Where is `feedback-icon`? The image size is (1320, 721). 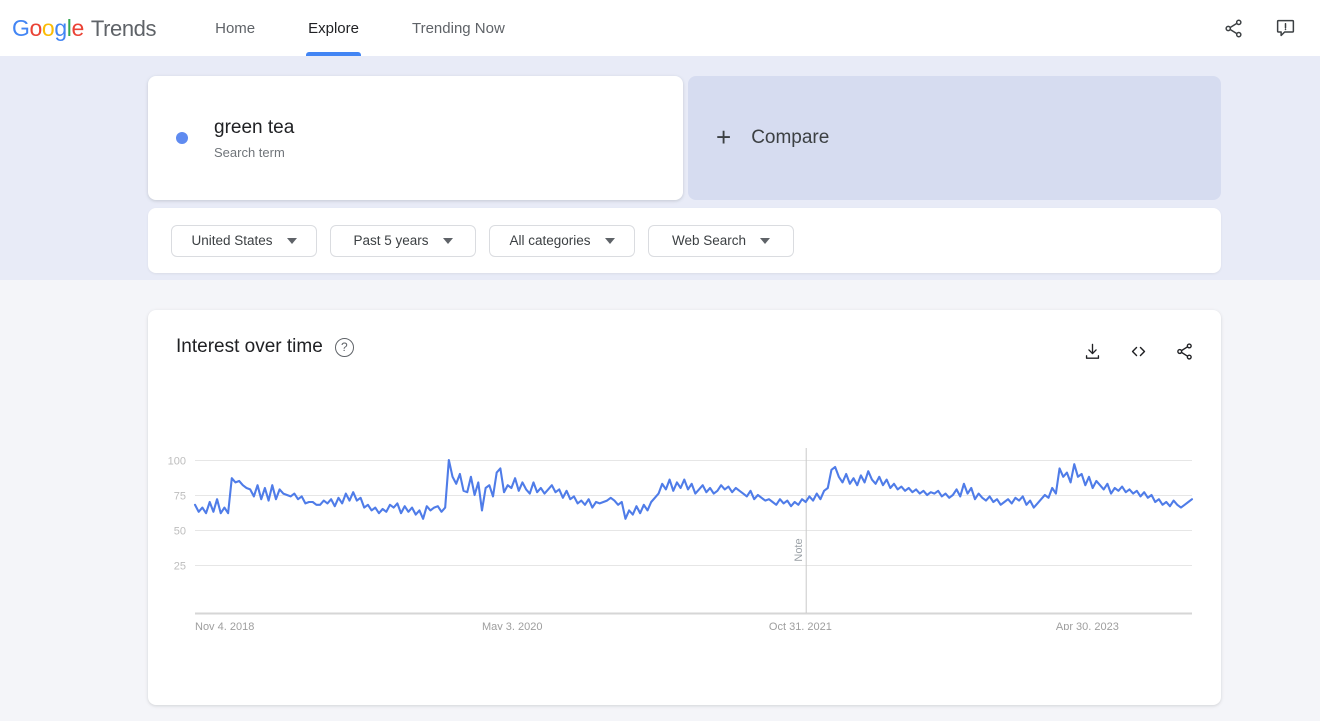 feedback-icon is located at coordinates (1285, 28).